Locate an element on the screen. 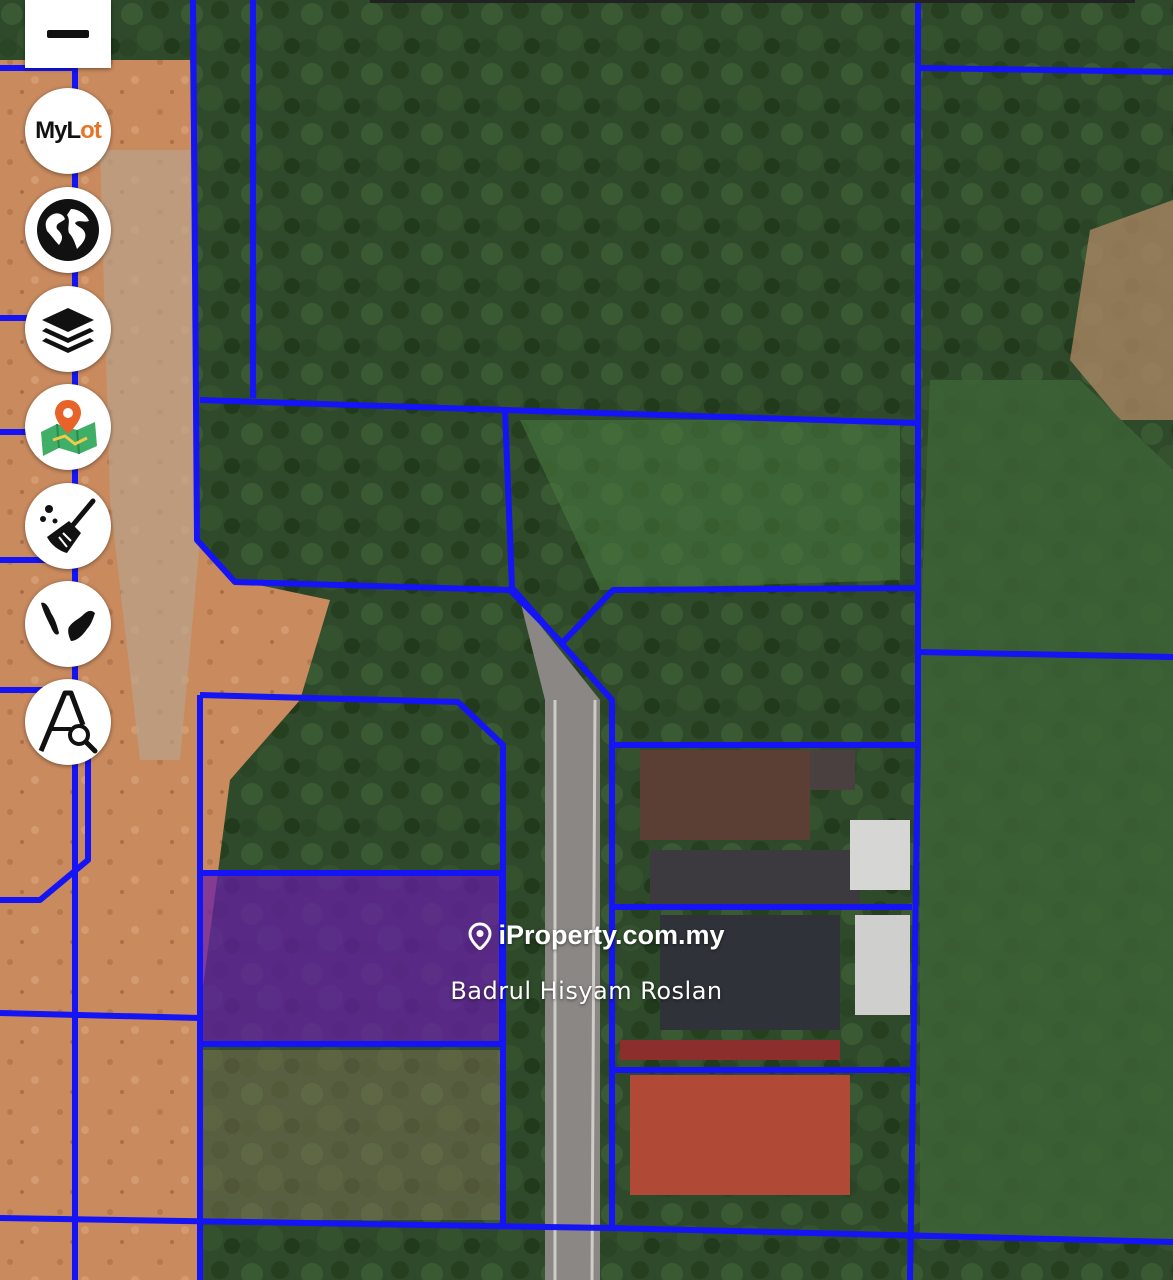 The image size is (1173, 1280). mylot-label-my: My is located at coordinates (51, 130).